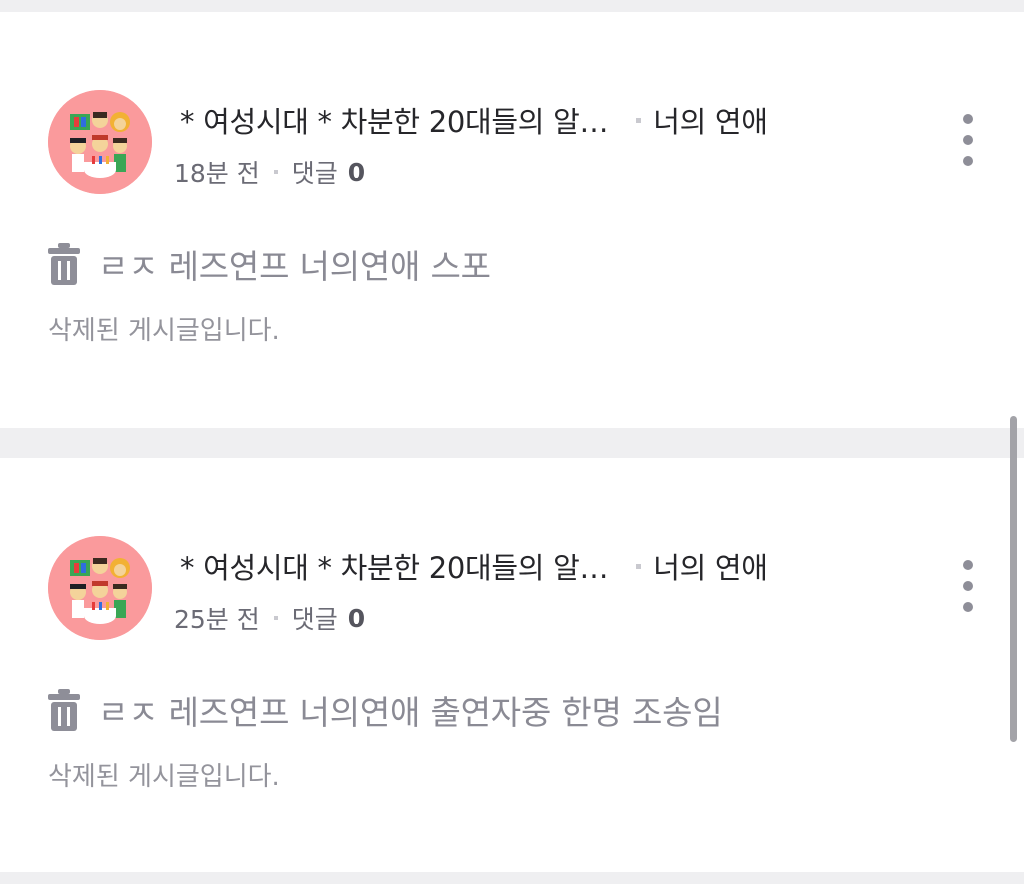 This screenshot has width=1024, height=884. Describe the element at coordinates (1013, 579) in the screenshot. I see `scrollbar` at that location.